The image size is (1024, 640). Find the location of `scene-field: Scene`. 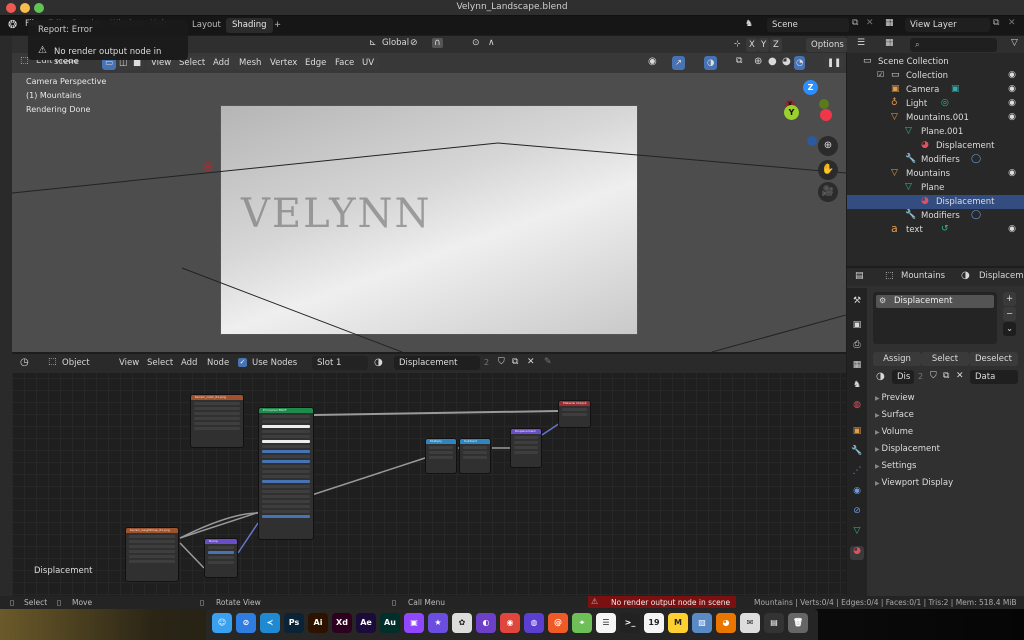

scene-field: Scene is located at coordinates (808, 25).